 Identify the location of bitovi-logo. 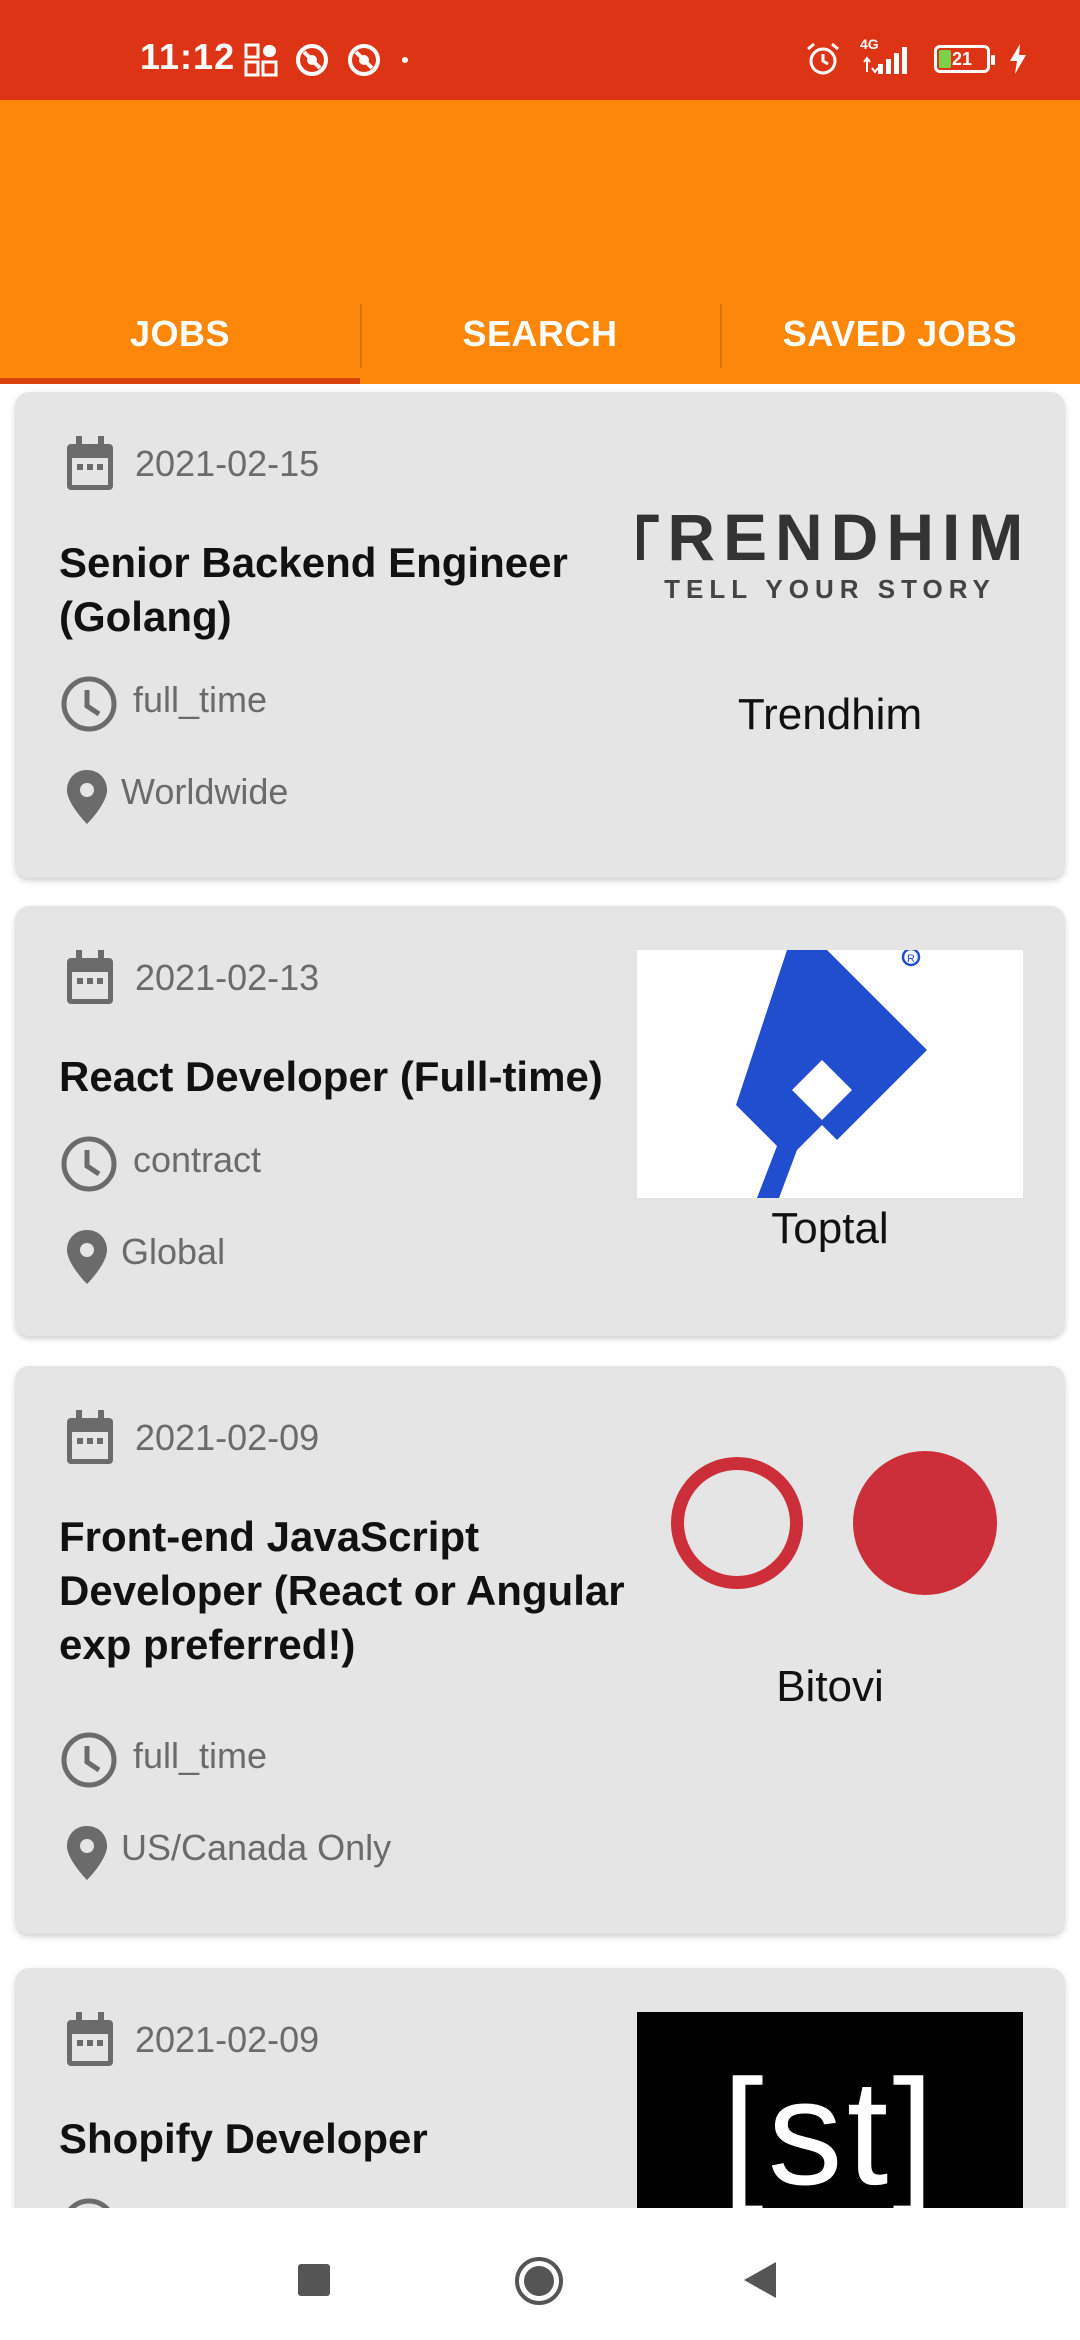
(834, 1523).